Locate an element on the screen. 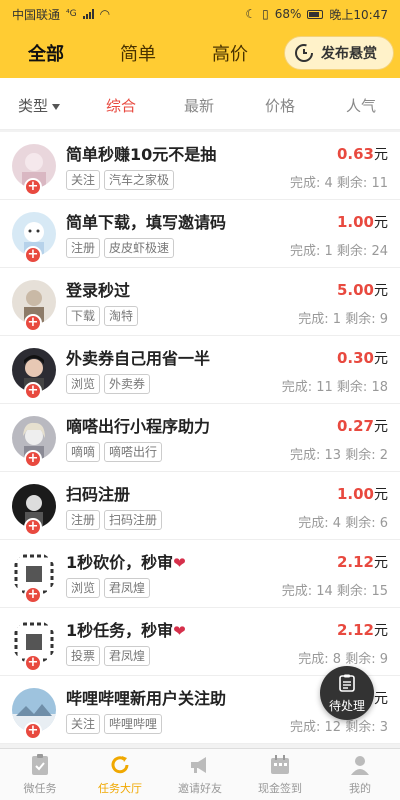  nav-micro-task: 微任务 is located at coordinates (40, 774).